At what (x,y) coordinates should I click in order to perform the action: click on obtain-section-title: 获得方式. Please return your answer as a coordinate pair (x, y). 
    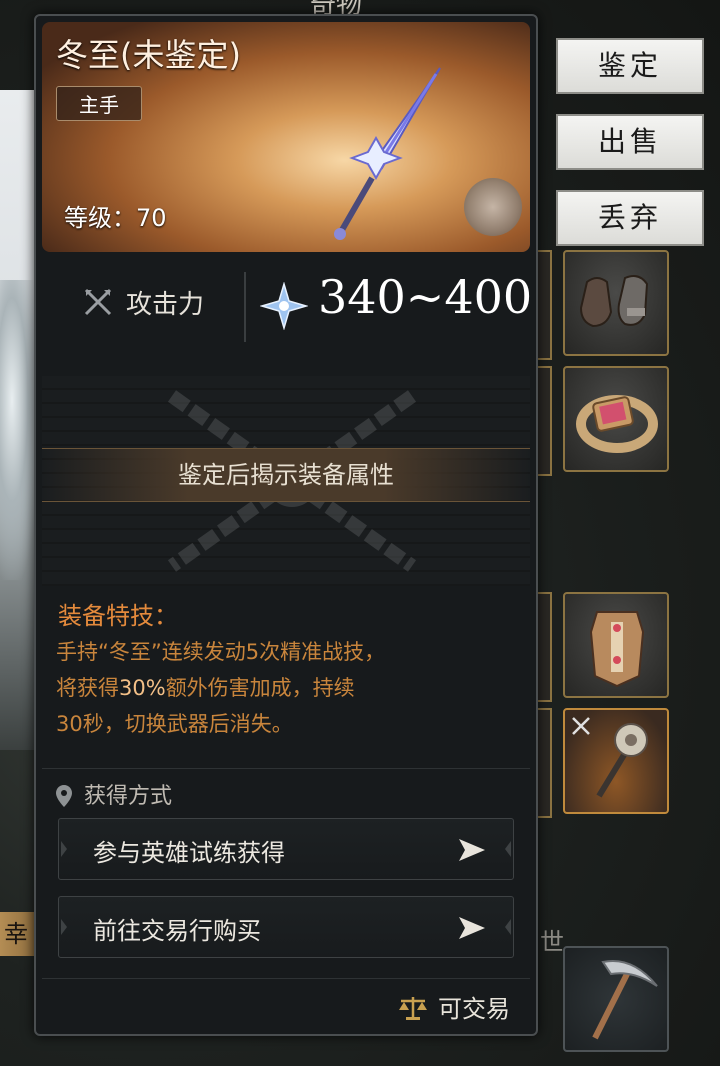
    Looking at the image, I should click on (114, 794).